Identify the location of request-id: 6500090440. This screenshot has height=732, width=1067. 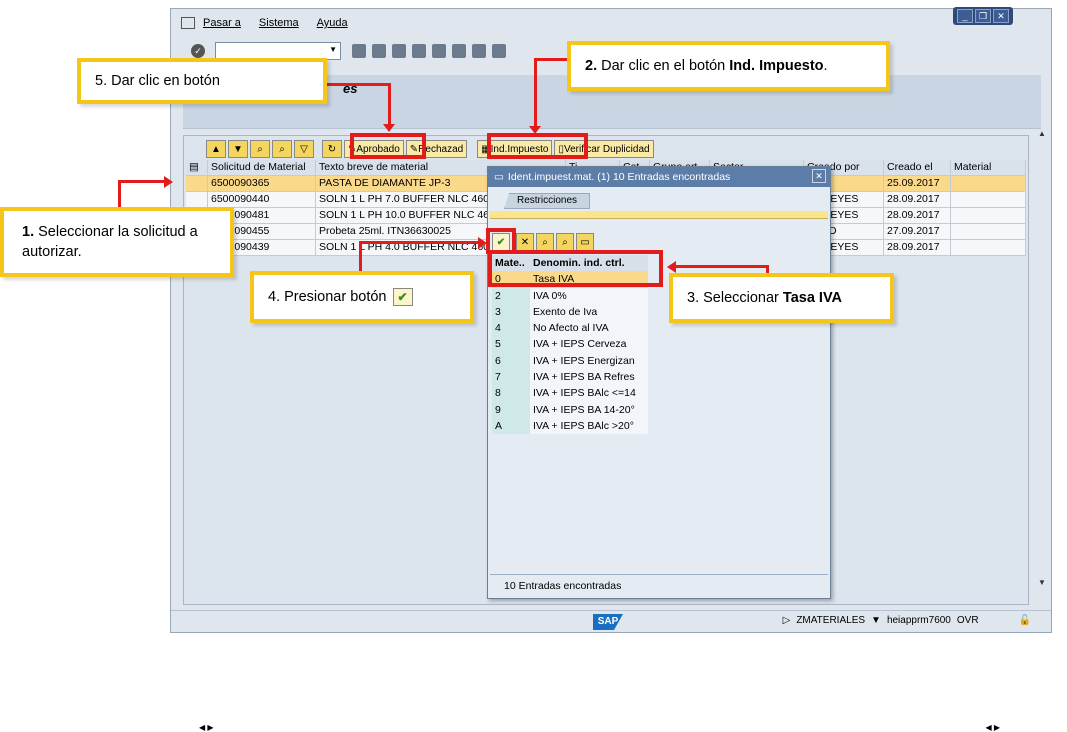
(262, 200).